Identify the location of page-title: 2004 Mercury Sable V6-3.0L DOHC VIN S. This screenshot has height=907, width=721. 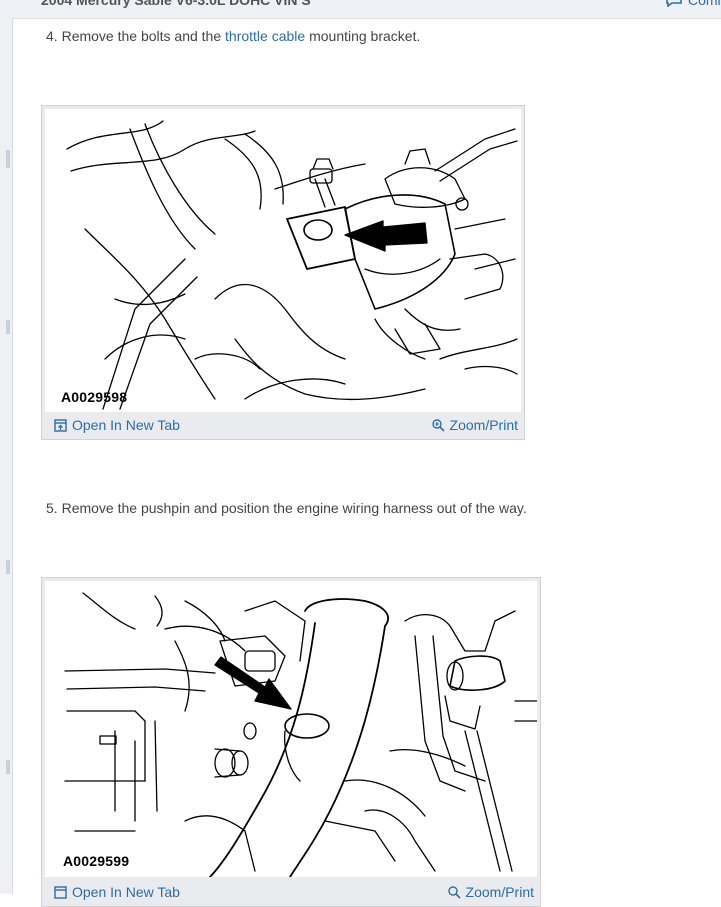
(176, 4).